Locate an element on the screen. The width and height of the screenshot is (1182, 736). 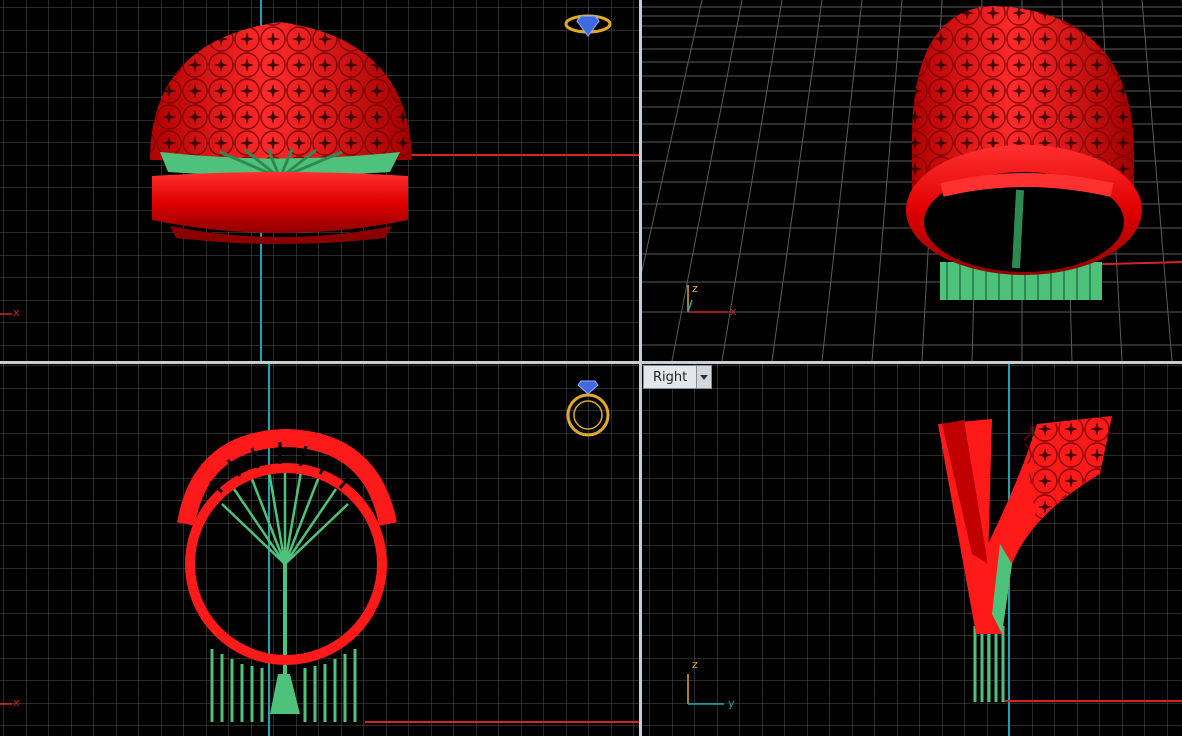
viewport-tab-right: Right is located at coordinates (678, 377).